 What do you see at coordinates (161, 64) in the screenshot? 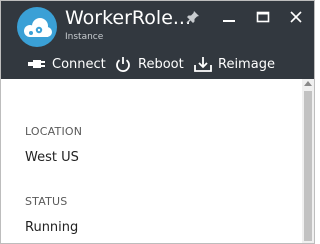
I see `reboot-label: Reboot` at bounding box center [161, 64].